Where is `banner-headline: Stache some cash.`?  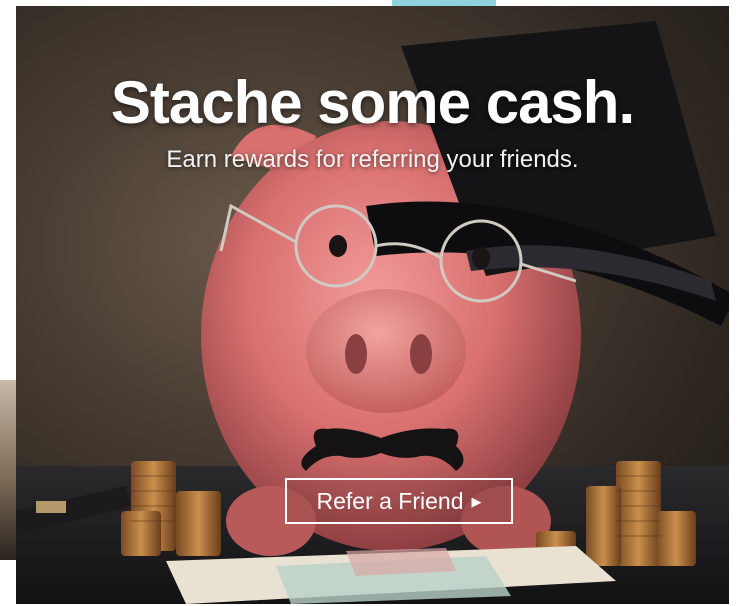 banner-headline: Stache some cash. is located at coordinates (372, 102).